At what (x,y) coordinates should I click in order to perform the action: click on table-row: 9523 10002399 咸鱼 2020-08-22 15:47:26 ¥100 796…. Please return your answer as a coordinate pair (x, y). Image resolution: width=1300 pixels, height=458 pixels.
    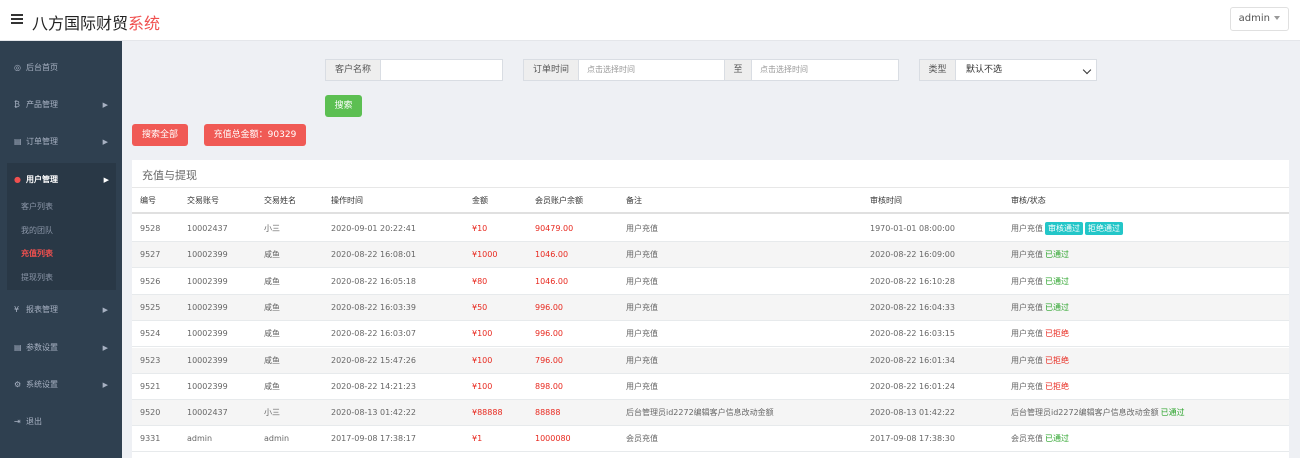
    Looking at the image, I should click on (710, 360).